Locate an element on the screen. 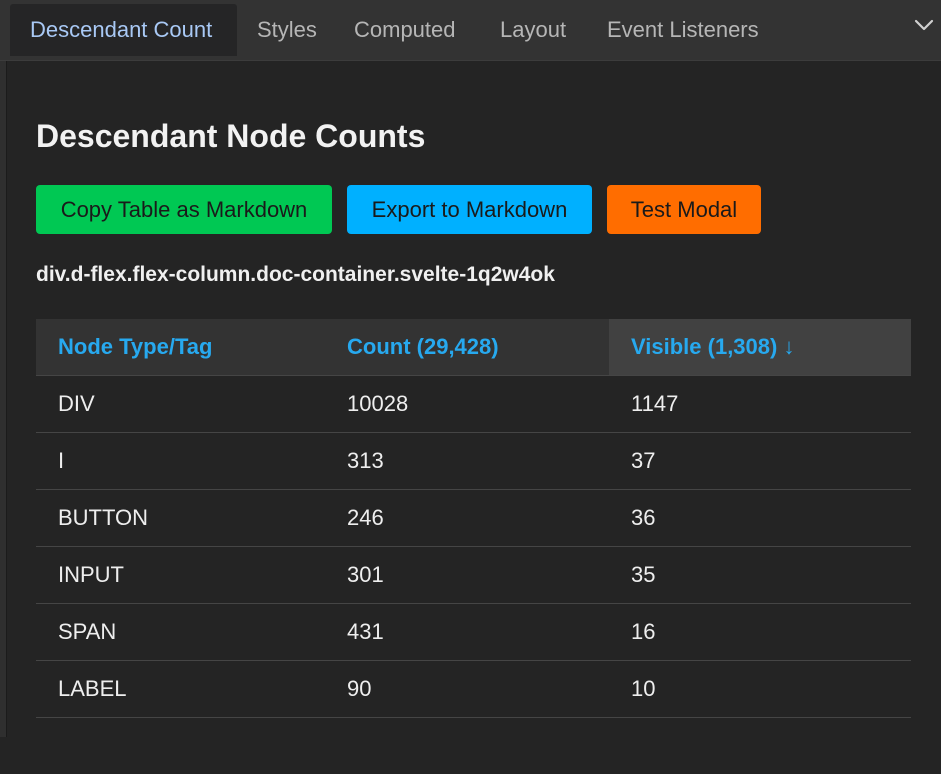 Image resolution: width=941 pixels, height=774 pixels. tab-layout: Layout is located at coordinates (533, 30).